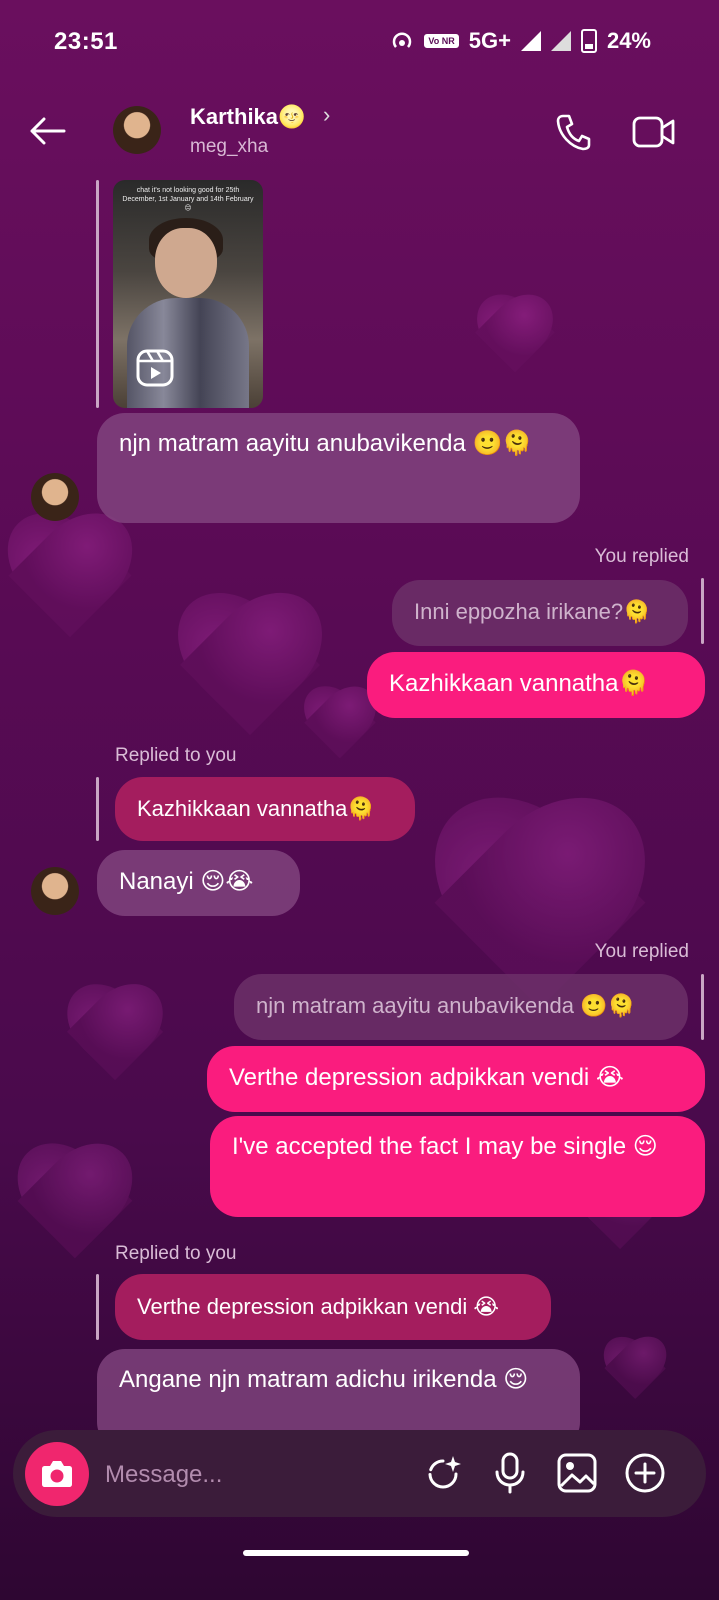 The image size is (719, 1600). What do you see at coordinates (654, 134) in the screenshot?
I see `video-call-icon` at bounding box center [654, 134].